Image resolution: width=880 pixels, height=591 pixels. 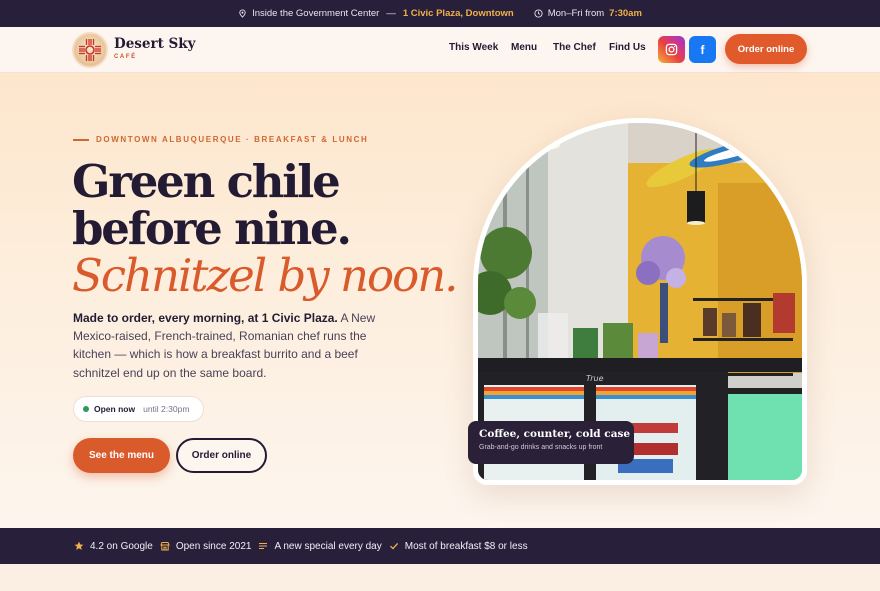 I want to click on highlight-rating-text: 4.2 on Google, so click(x=121, y=546).